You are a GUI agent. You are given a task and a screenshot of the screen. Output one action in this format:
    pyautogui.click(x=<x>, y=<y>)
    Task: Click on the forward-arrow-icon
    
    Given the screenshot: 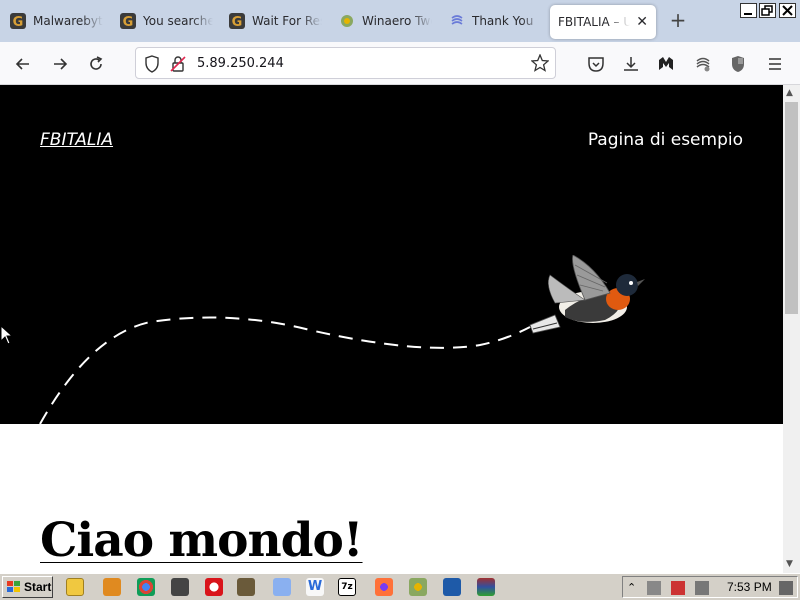 What is the action you would take?
    pyautogui.click(x=61, y=64)
    